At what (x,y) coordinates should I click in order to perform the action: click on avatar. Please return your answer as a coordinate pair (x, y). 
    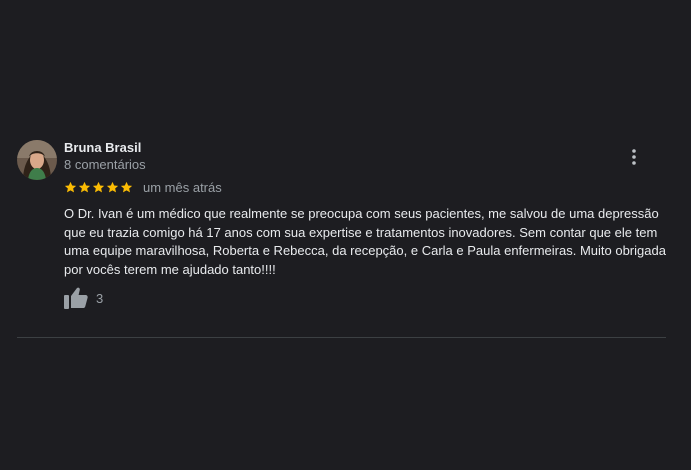
    Looking at the image, I should click on (37, 160).